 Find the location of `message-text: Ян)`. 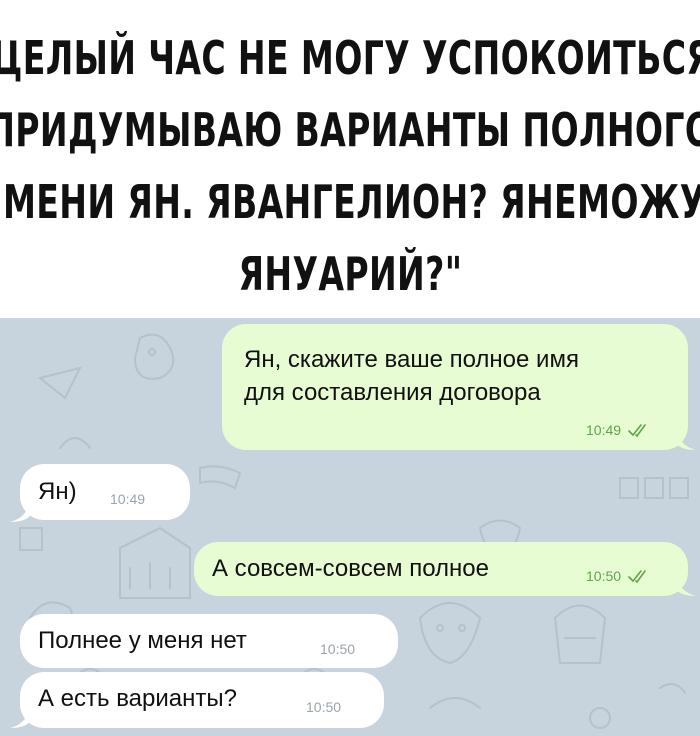

message-text: Ян) is located at coordinates (57, 491).